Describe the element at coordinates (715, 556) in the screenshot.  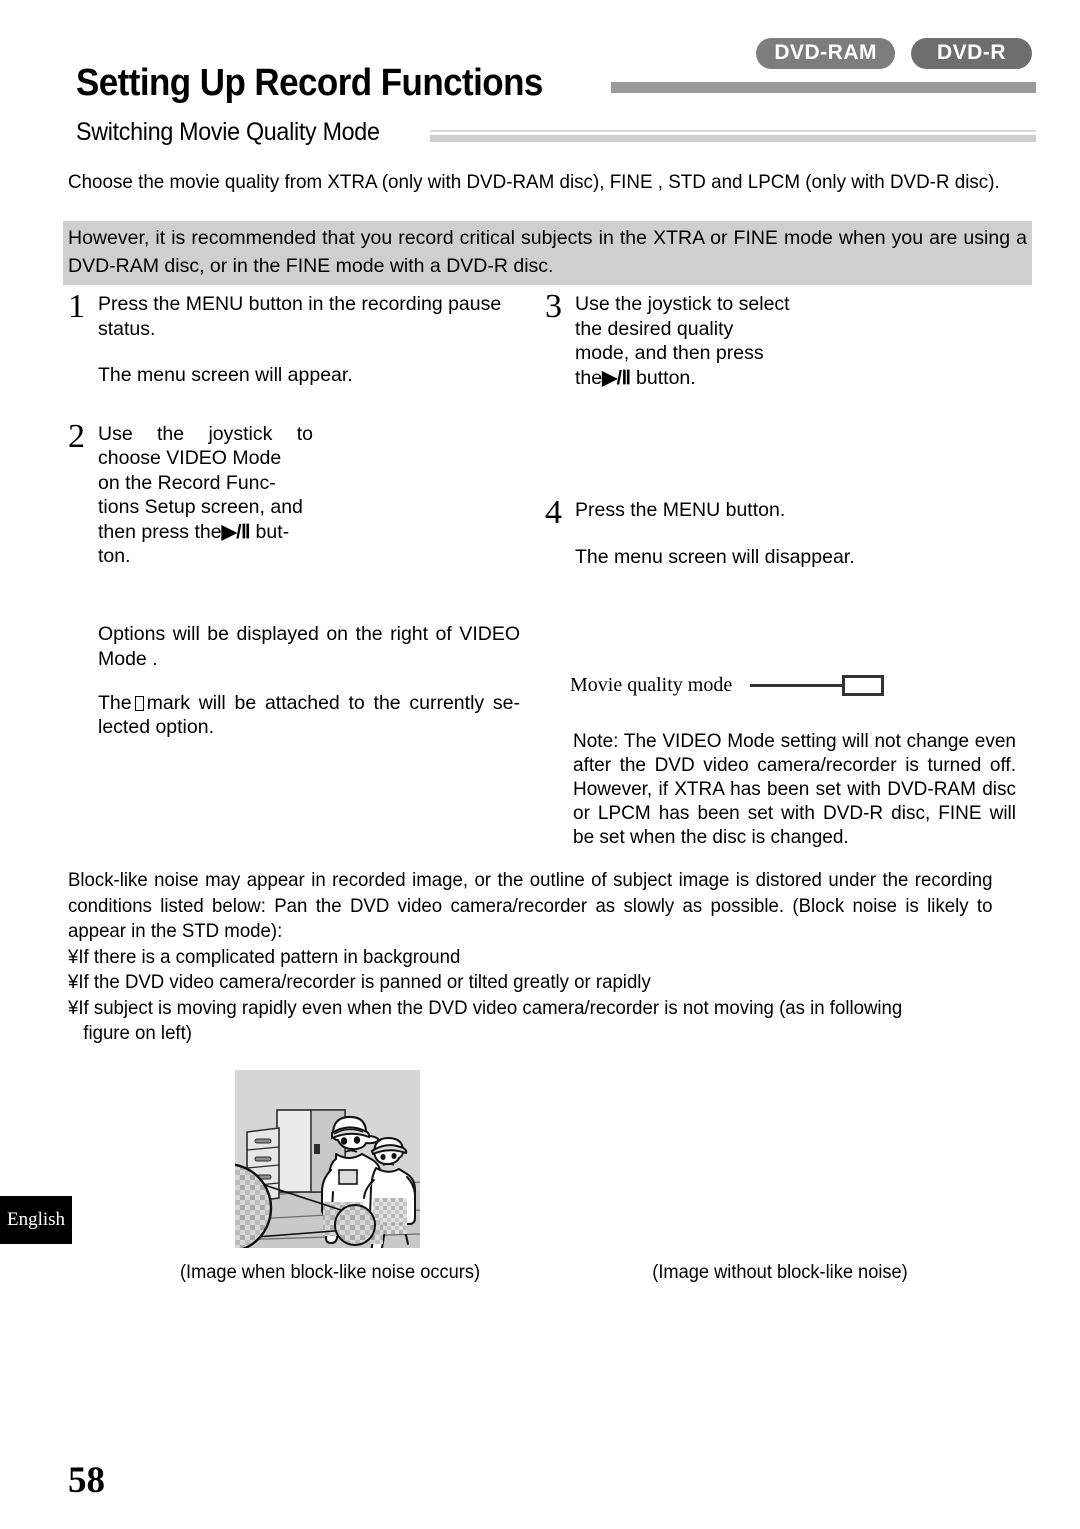
I see `step-4-result: The menu screen will disappear.` at that location.